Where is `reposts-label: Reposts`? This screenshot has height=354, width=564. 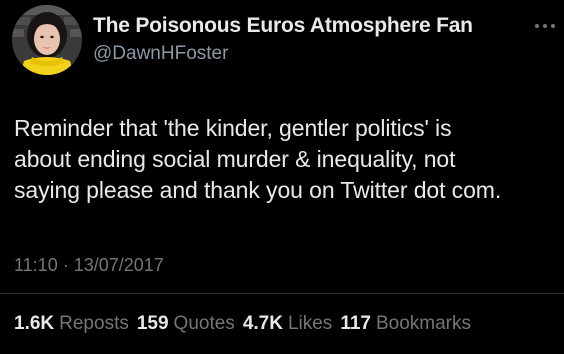 reposts-label: Reposts is located at coordinates (94, 323).